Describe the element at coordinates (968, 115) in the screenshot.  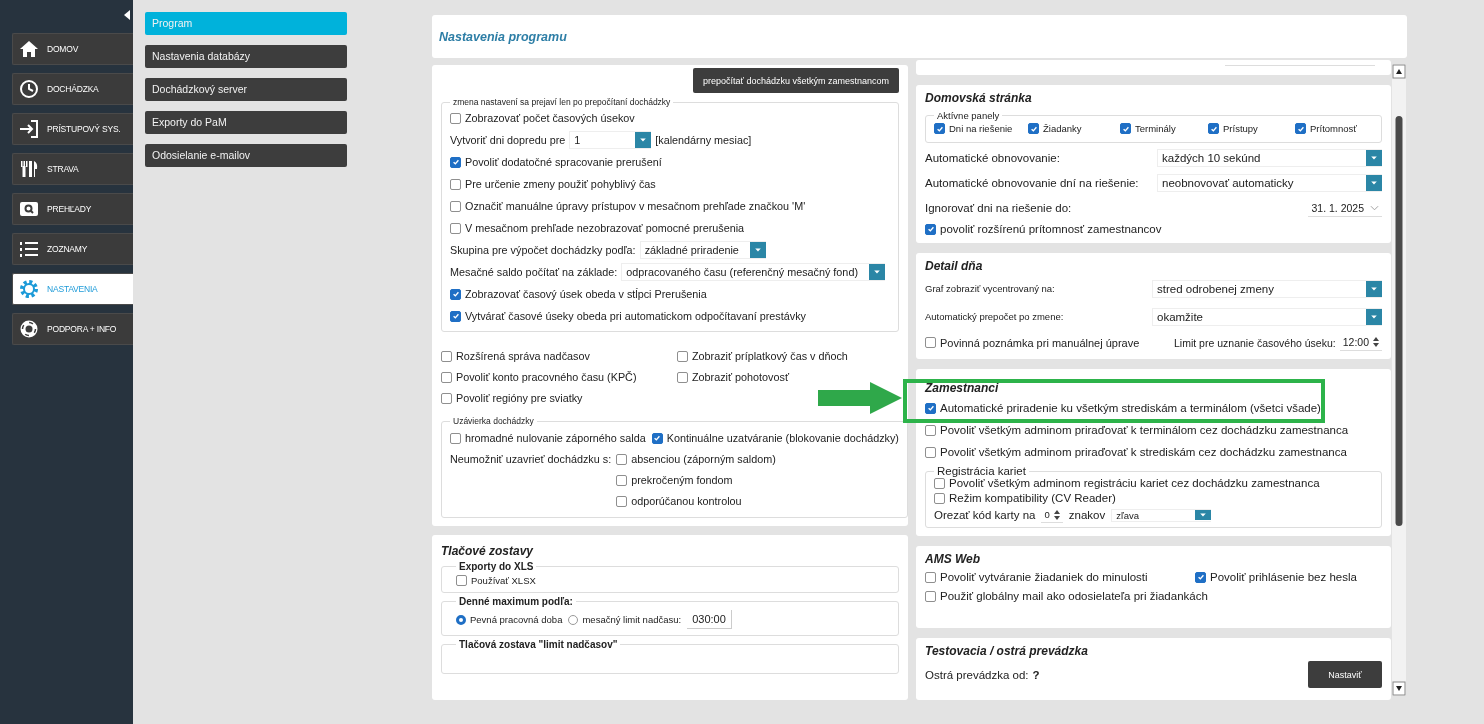
I see `group-label: Aktívne panely` at that location.